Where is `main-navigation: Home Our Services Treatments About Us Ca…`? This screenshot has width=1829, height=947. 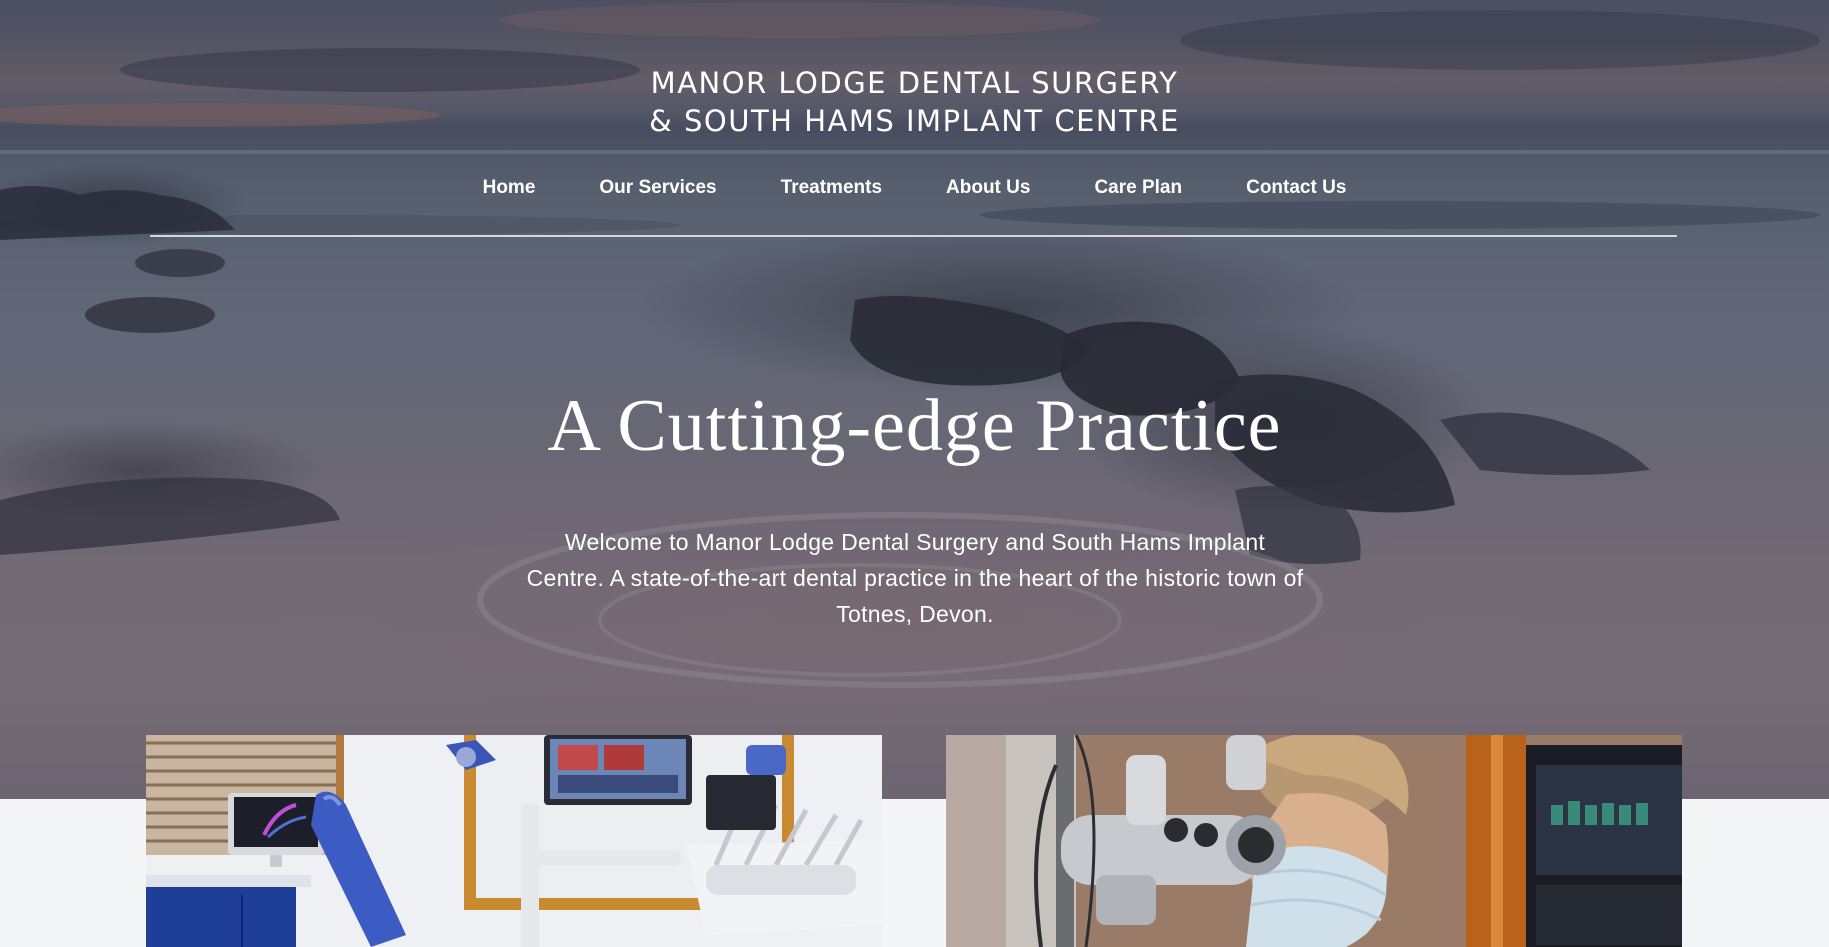 main-navigation: Home Our Services Treatments About Us Ca… is located at coordinates (914, 188).